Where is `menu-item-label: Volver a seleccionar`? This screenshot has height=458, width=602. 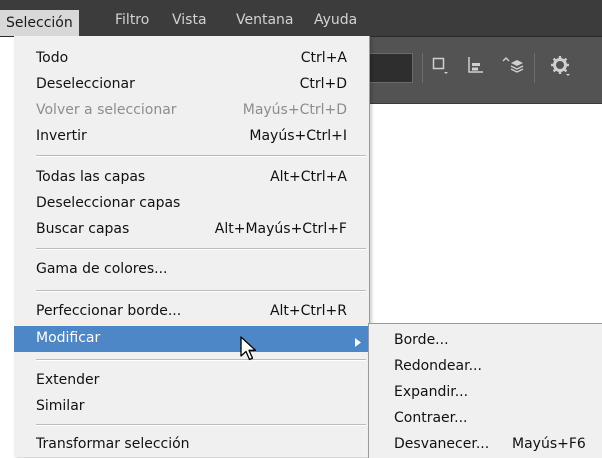 menu-item-label: Volver a seleccionar is located at coordinates (106, 110).